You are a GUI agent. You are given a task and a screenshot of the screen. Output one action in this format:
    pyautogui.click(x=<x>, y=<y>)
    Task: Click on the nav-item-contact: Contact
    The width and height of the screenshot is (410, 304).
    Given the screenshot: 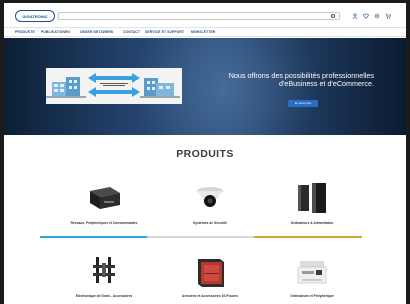 What is the action you would take?
    pyautogui.click(x=131, y=32)
    